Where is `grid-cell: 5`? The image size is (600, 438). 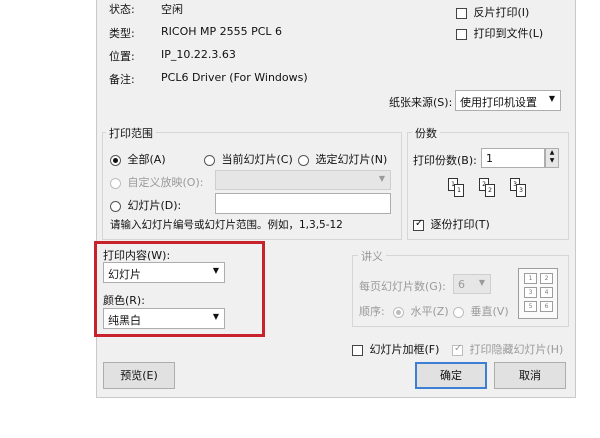 grid-cell: 5 is located at coordinates (530, 306).